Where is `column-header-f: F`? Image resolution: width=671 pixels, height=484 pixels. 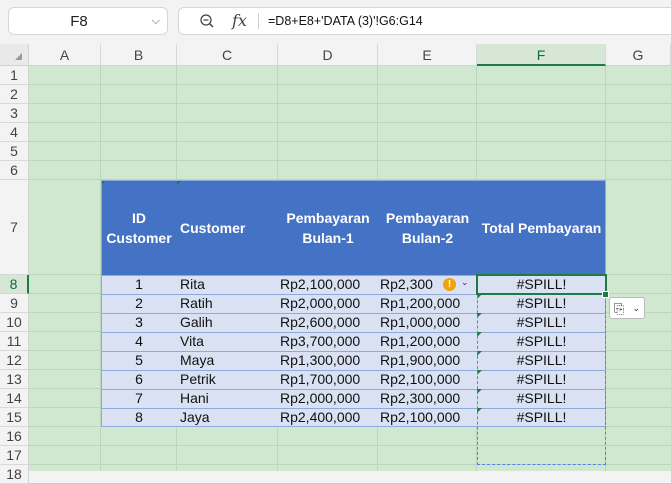 column-header-f: F is located at coordinates (541, 55).